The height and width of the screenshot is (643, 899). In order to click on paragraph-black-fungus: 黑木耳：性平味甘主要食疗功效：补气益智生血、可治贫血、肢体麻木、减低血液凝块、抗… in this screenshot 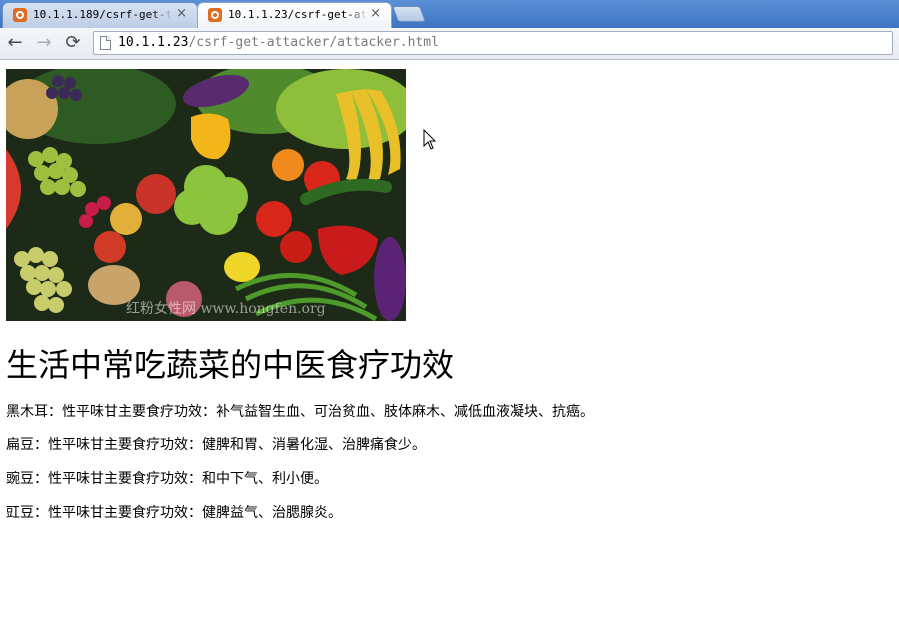, I will do `click(300, 412)`.